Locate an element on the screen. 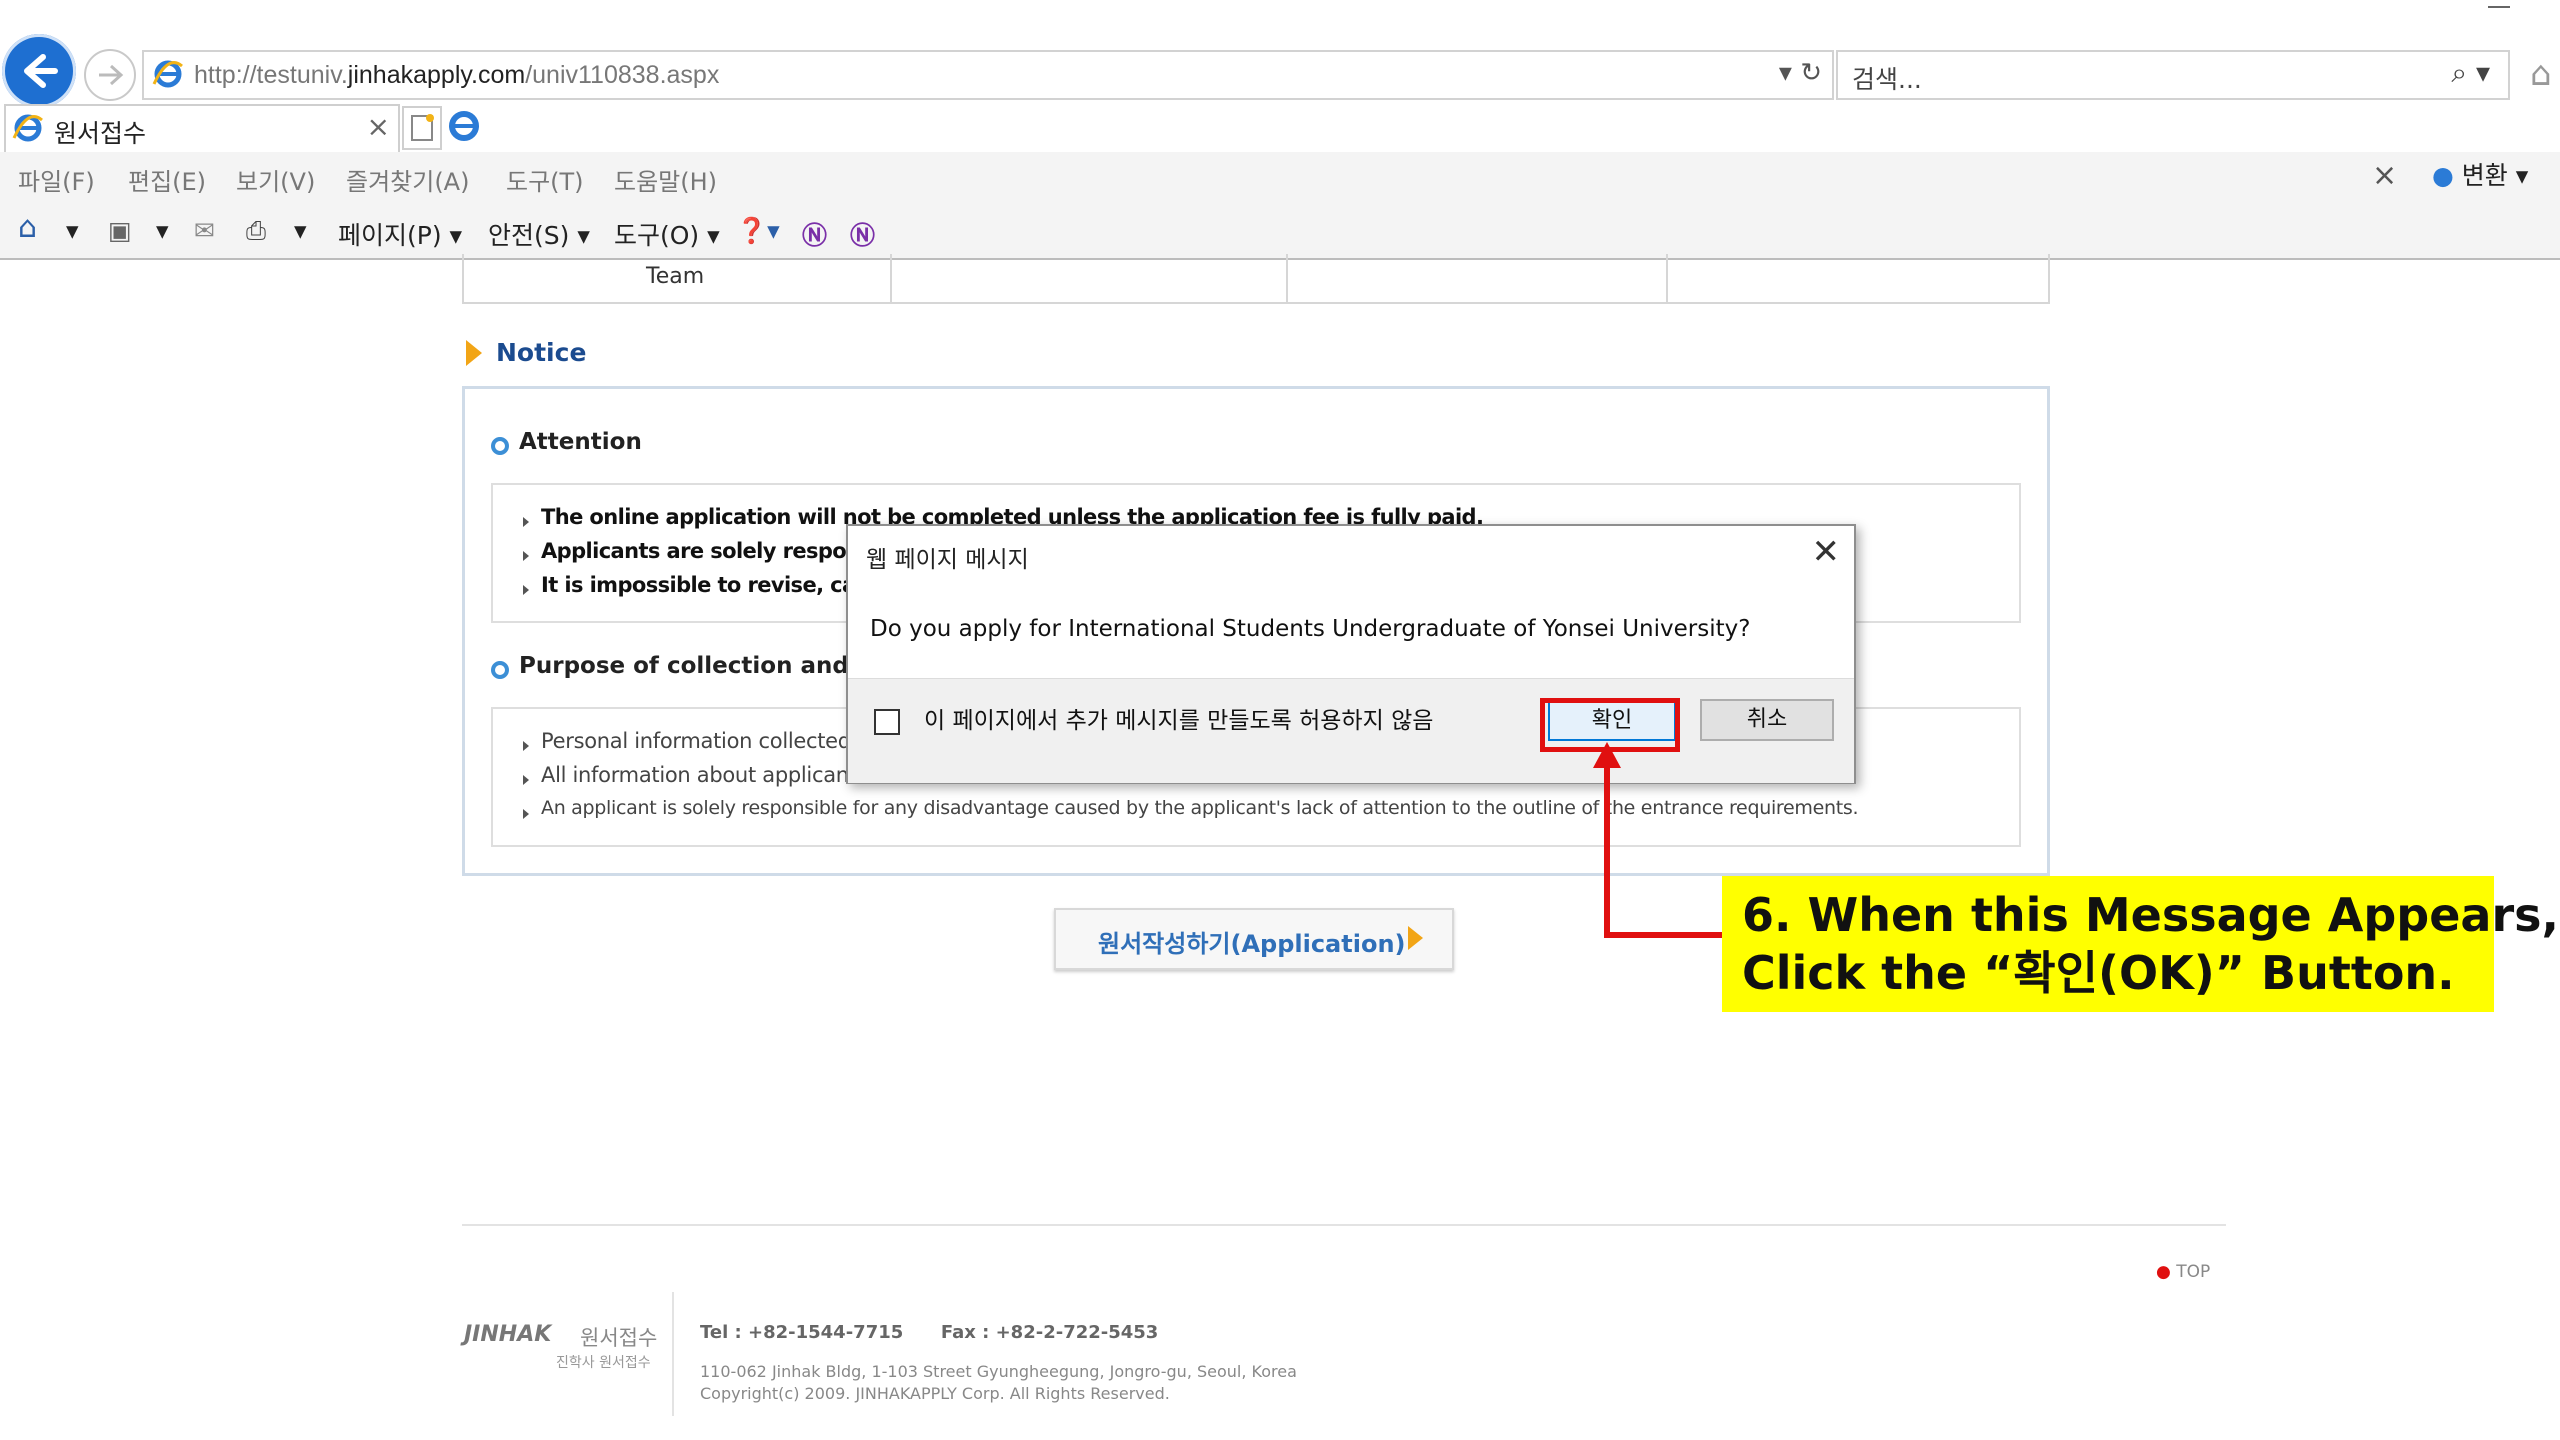 The image size is (2560, 1440). application-button: 원서작성하기(Application) is located at coordinates (1254, 939).